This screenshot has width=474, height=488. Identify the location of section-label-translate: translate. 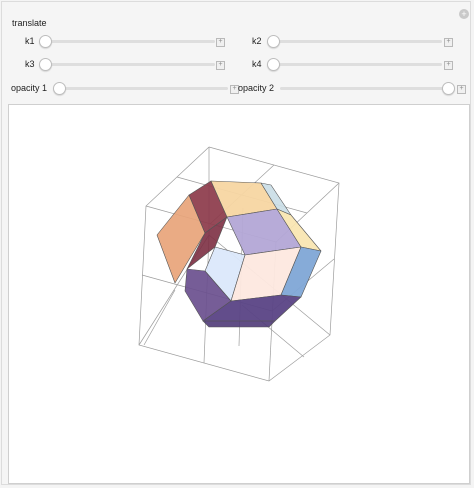
(29, 23).